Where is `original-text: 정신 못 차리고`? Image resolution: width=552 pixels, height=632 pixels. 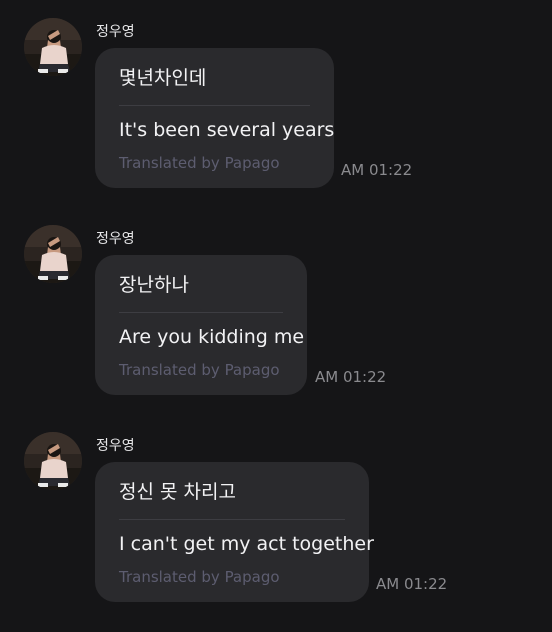
original-text: 정신 못 차리고 is located at coordinates (177, 492).